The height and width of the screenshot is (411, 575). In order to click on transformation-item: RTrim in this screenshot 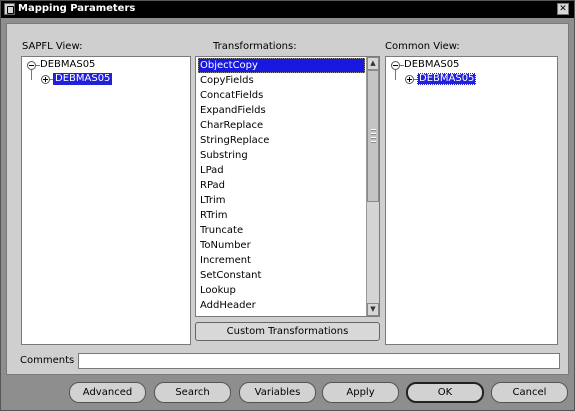, I will do `click(281, 215)`.